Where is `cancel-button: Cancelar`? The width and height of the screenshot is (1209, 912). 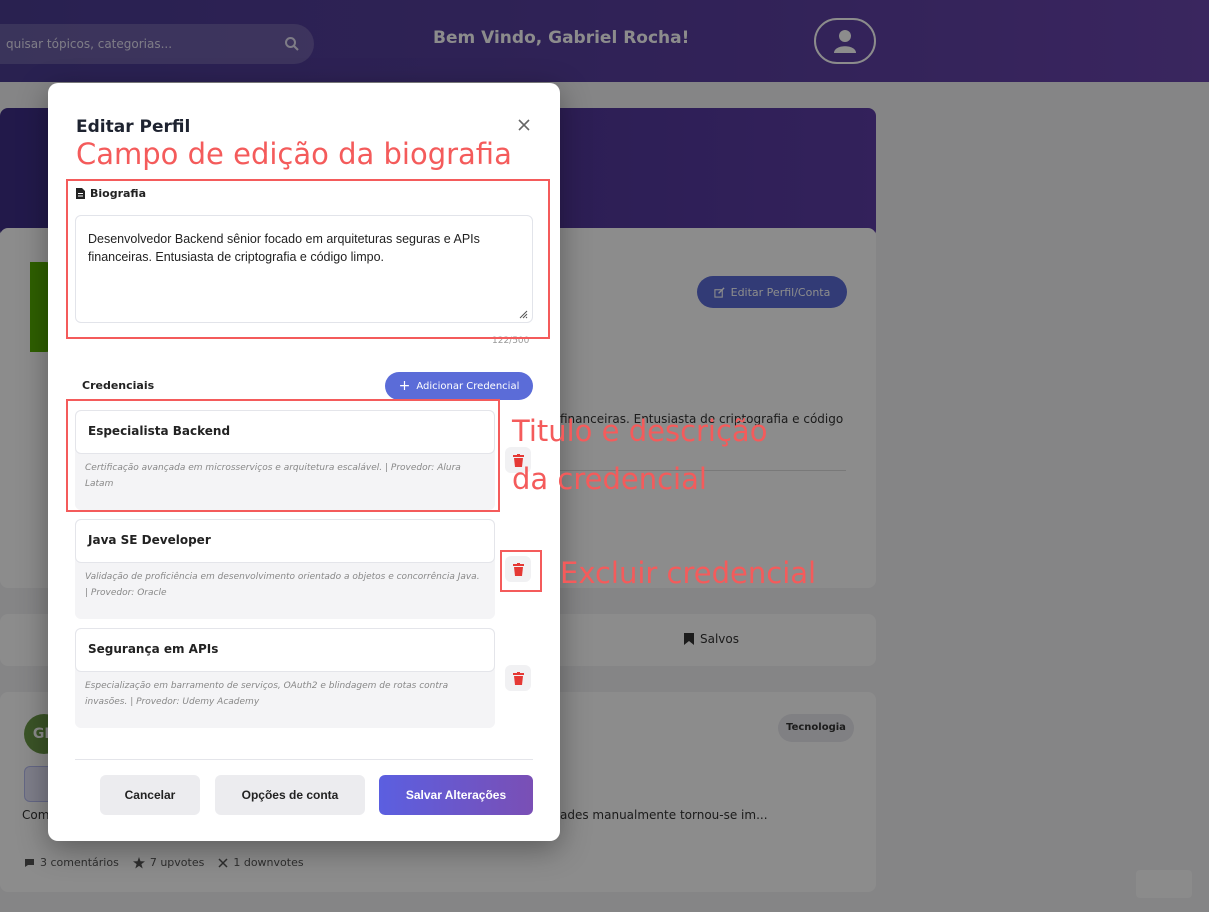 cancel-button: Cancelar is located at coordinates (150, 795).